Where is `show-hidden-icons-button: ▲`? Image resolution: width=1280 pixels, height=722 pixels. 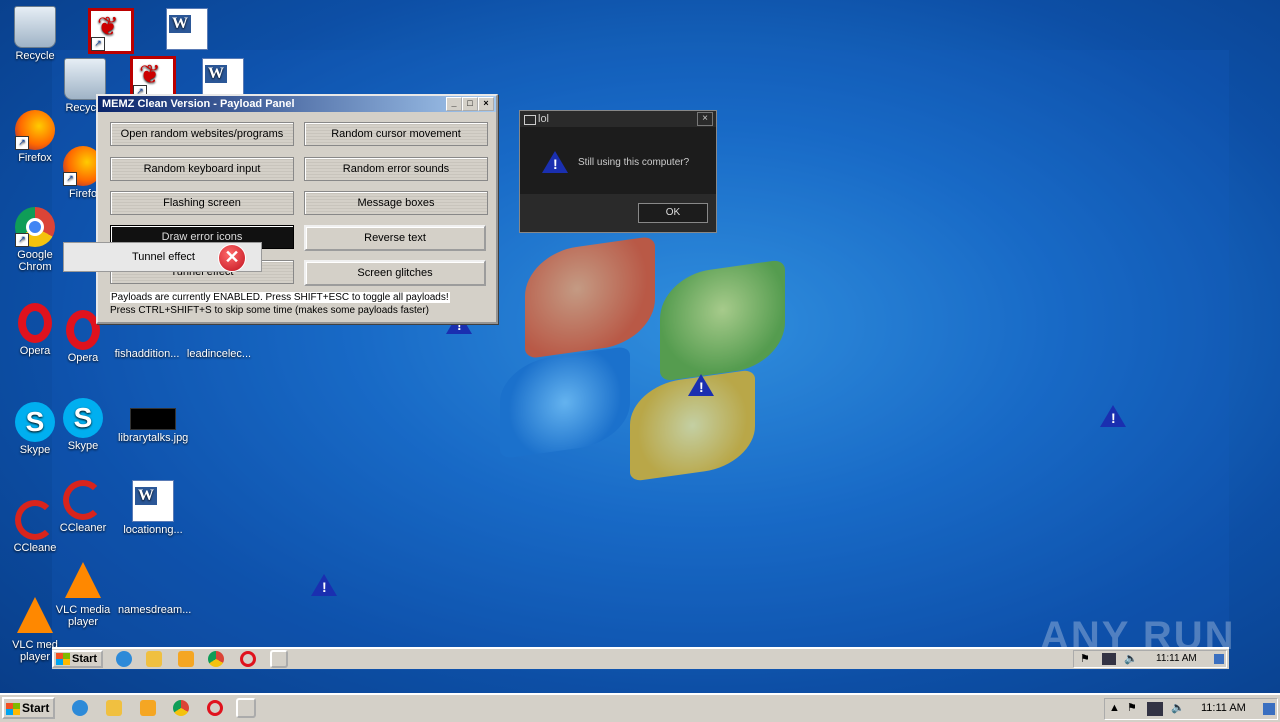 show-hidden-icons-button: ▲ is located at coordinates (1114, 708).